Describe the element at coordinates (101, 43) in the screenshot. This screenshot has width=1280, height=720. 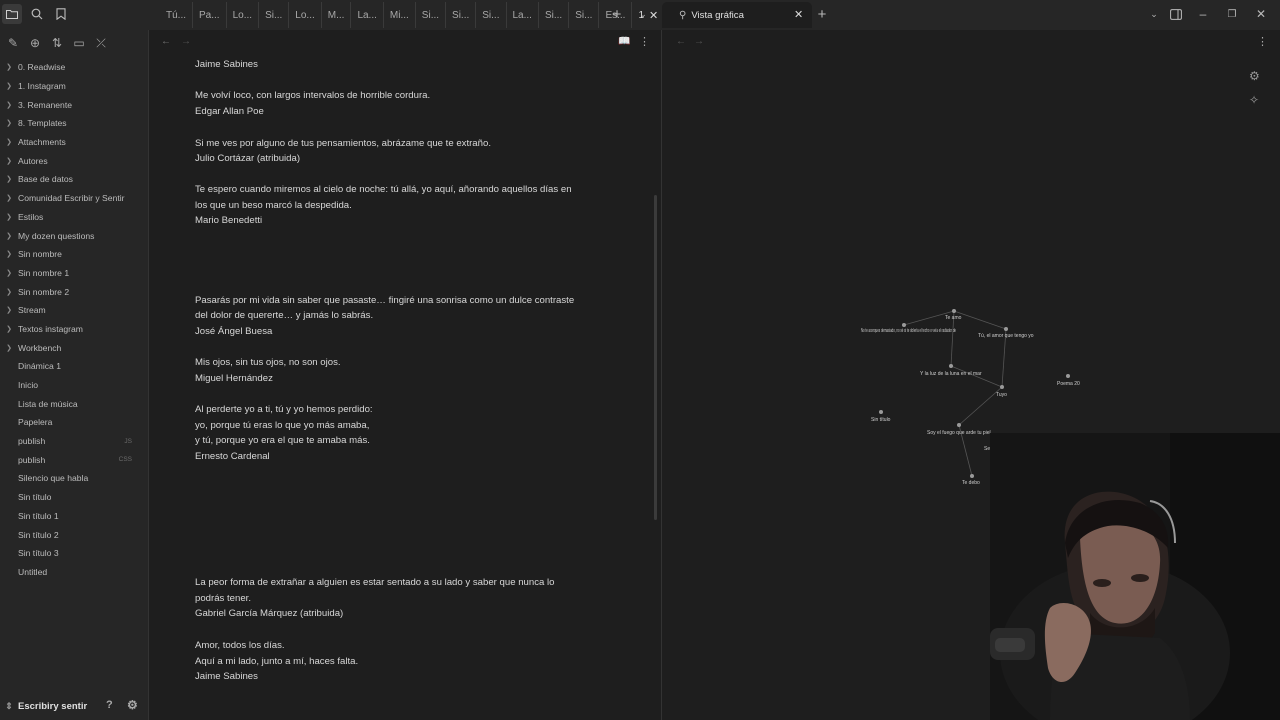
I see `collapse-all-icon: ⤫` at that location.